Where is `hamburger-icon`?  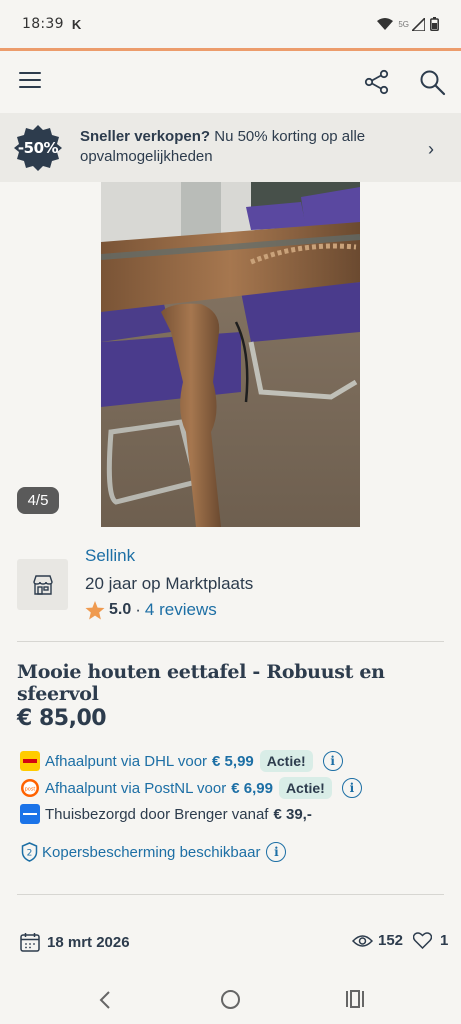
hamburger-icon is located at coordinates (30, 82).